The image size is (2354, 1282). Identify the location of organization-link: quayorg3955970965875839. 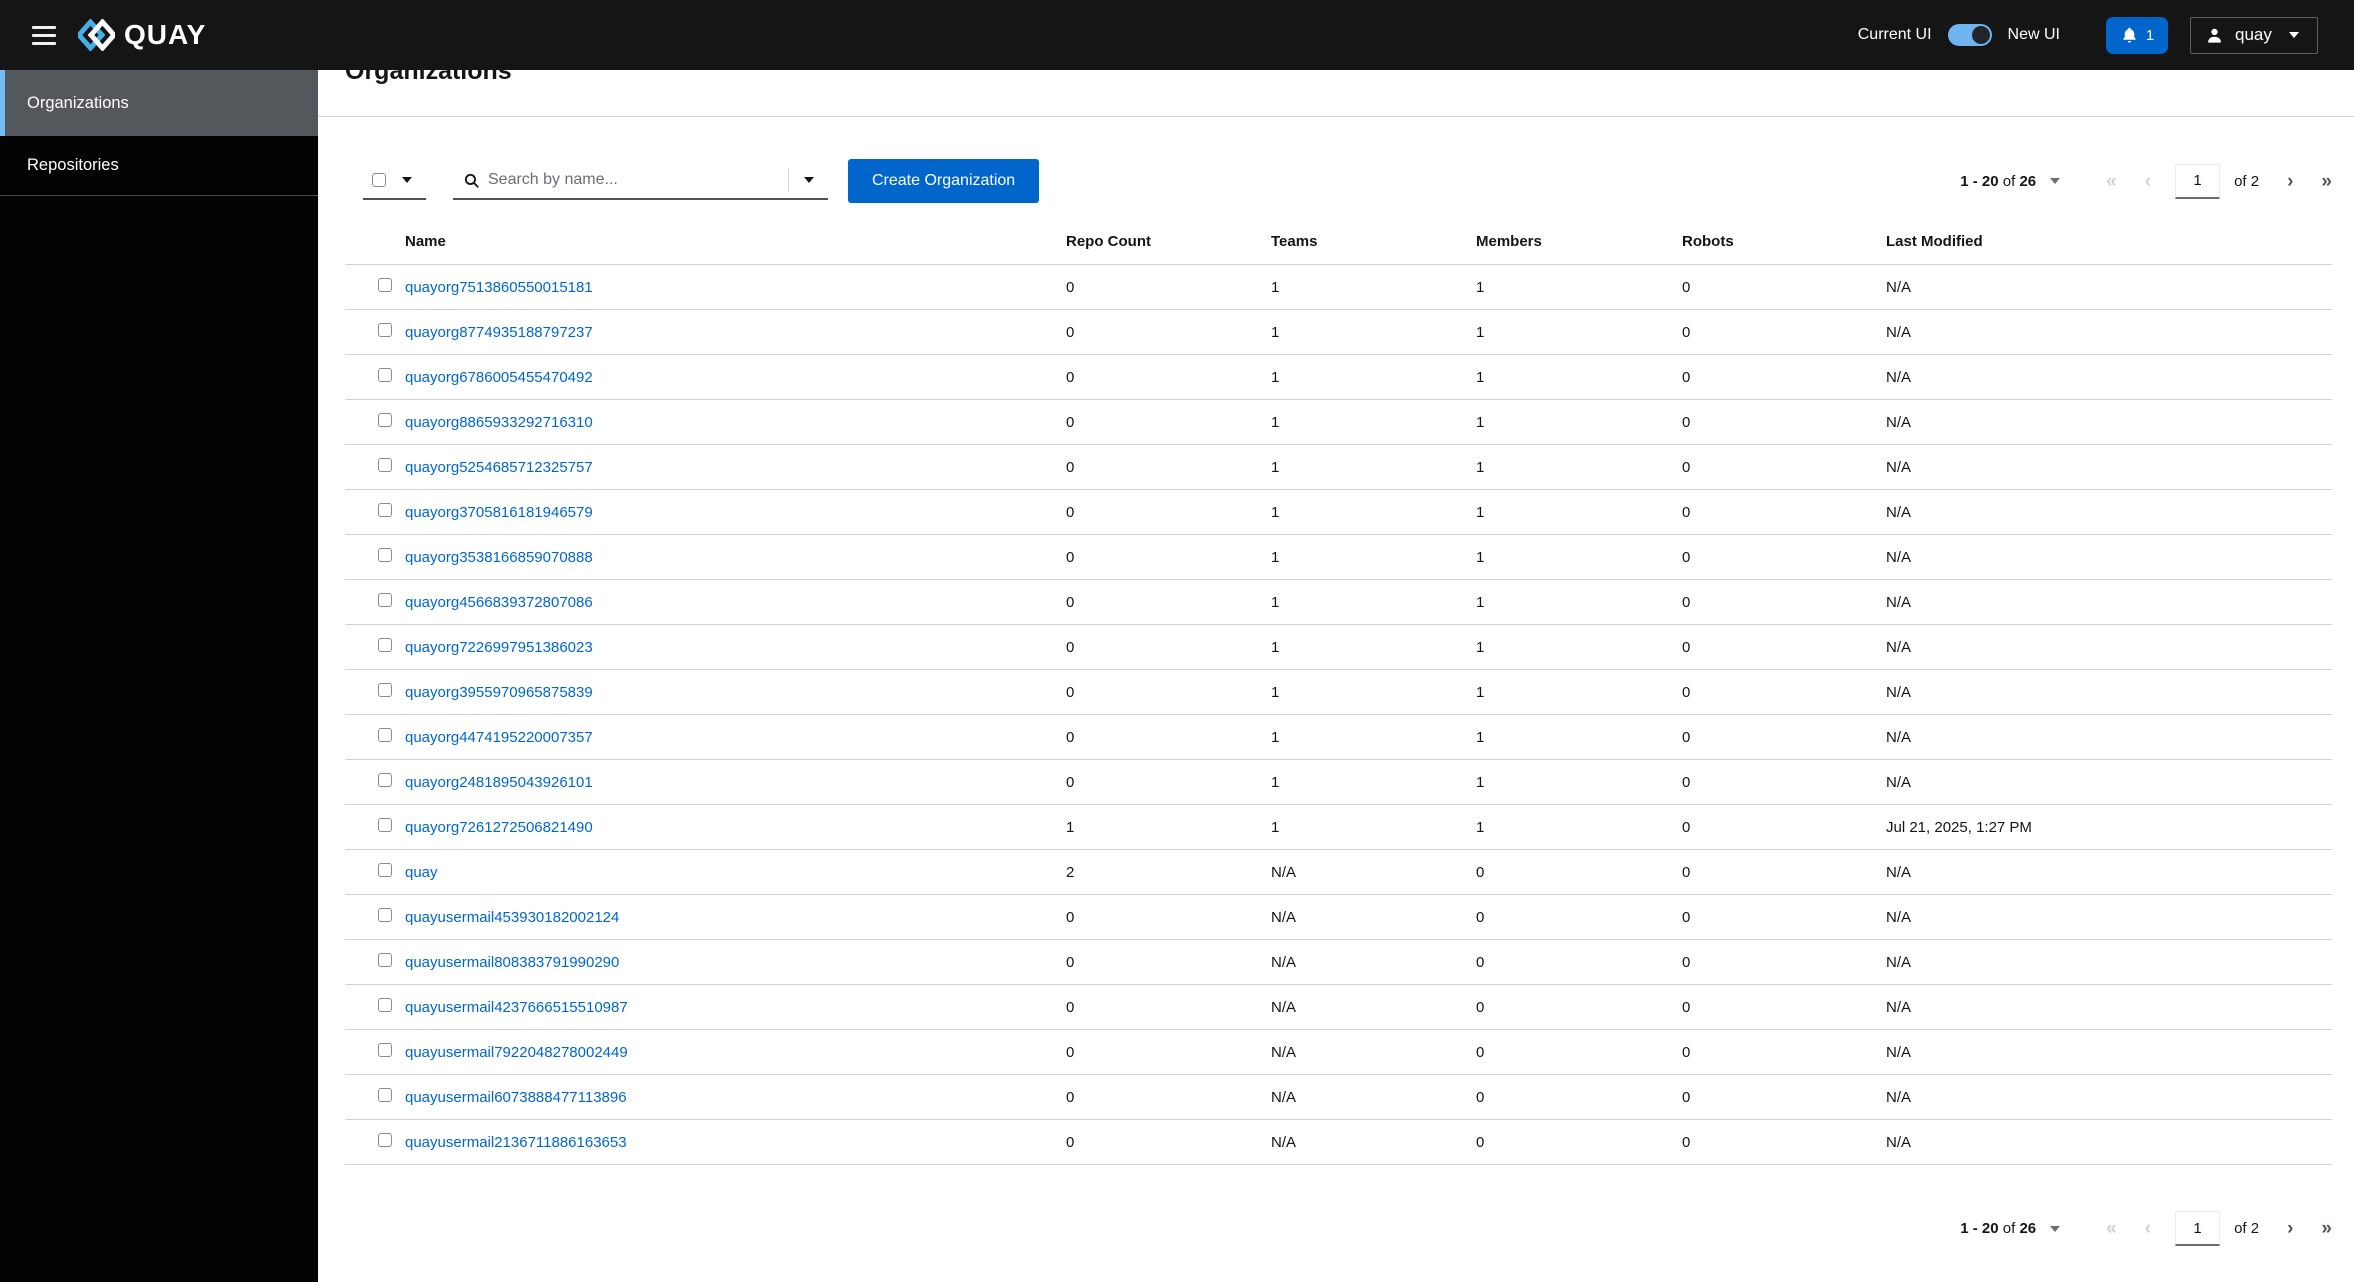
(499, 692).